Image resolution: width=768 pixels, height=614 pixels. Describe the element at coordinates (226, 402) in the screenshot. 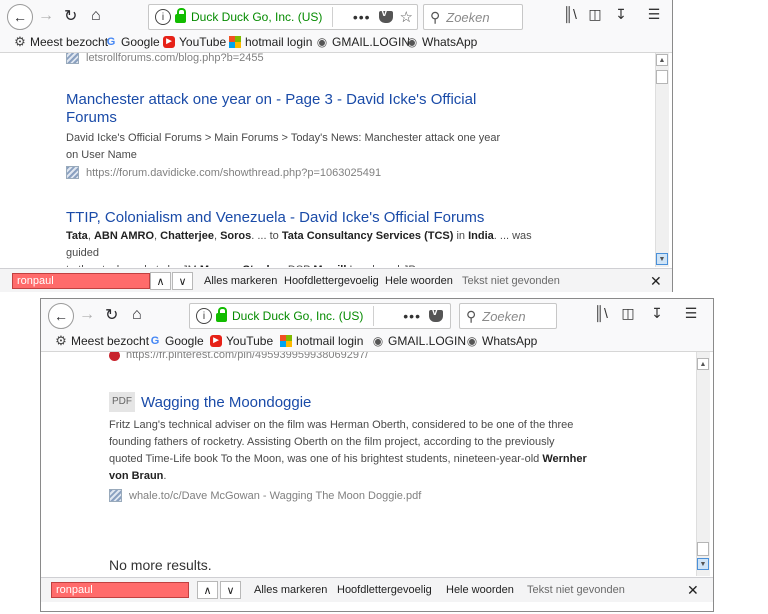

I see `result-title-link: Wagging the Moondoggie` at that location.